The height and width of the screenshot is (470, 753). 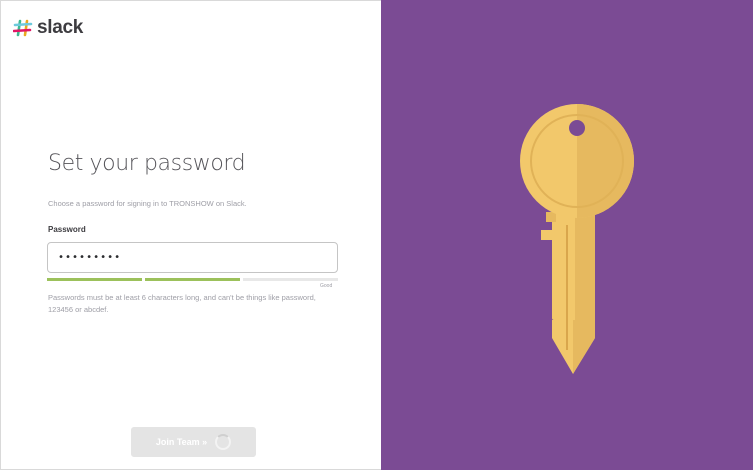 I want to click on loading-spinner-icon, so click(x=223, y=442).